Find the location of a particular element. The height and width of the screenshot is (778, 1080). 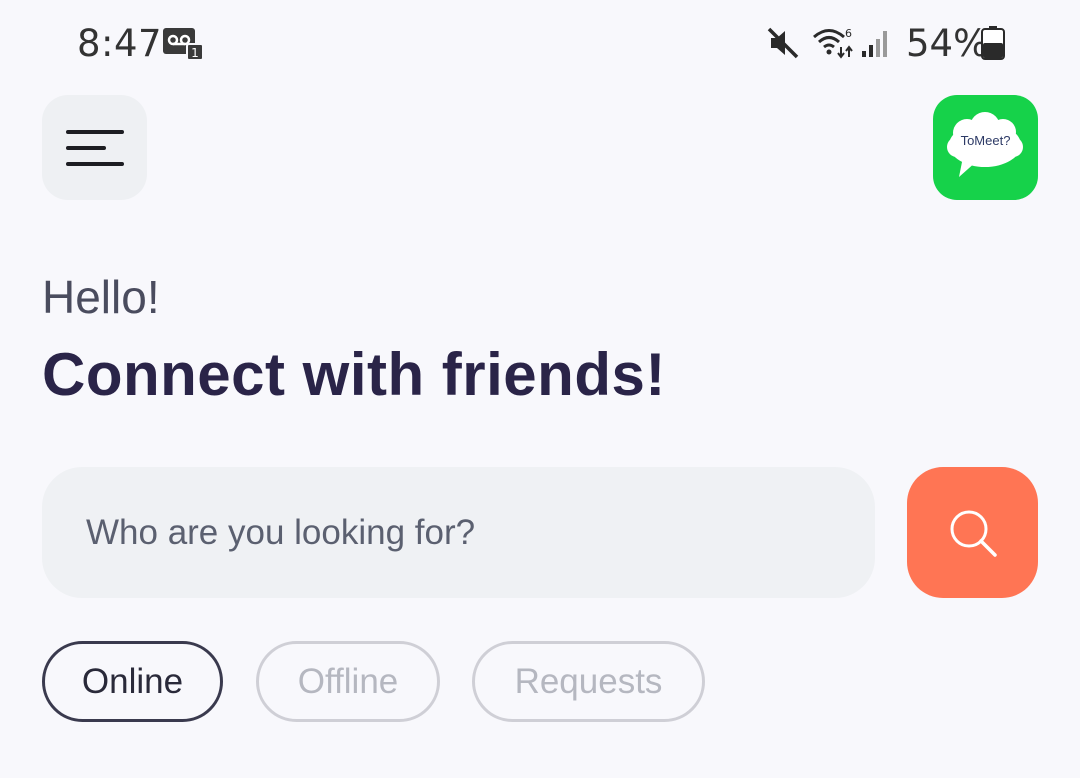

battery-icon is located at coordinates (993, 43).